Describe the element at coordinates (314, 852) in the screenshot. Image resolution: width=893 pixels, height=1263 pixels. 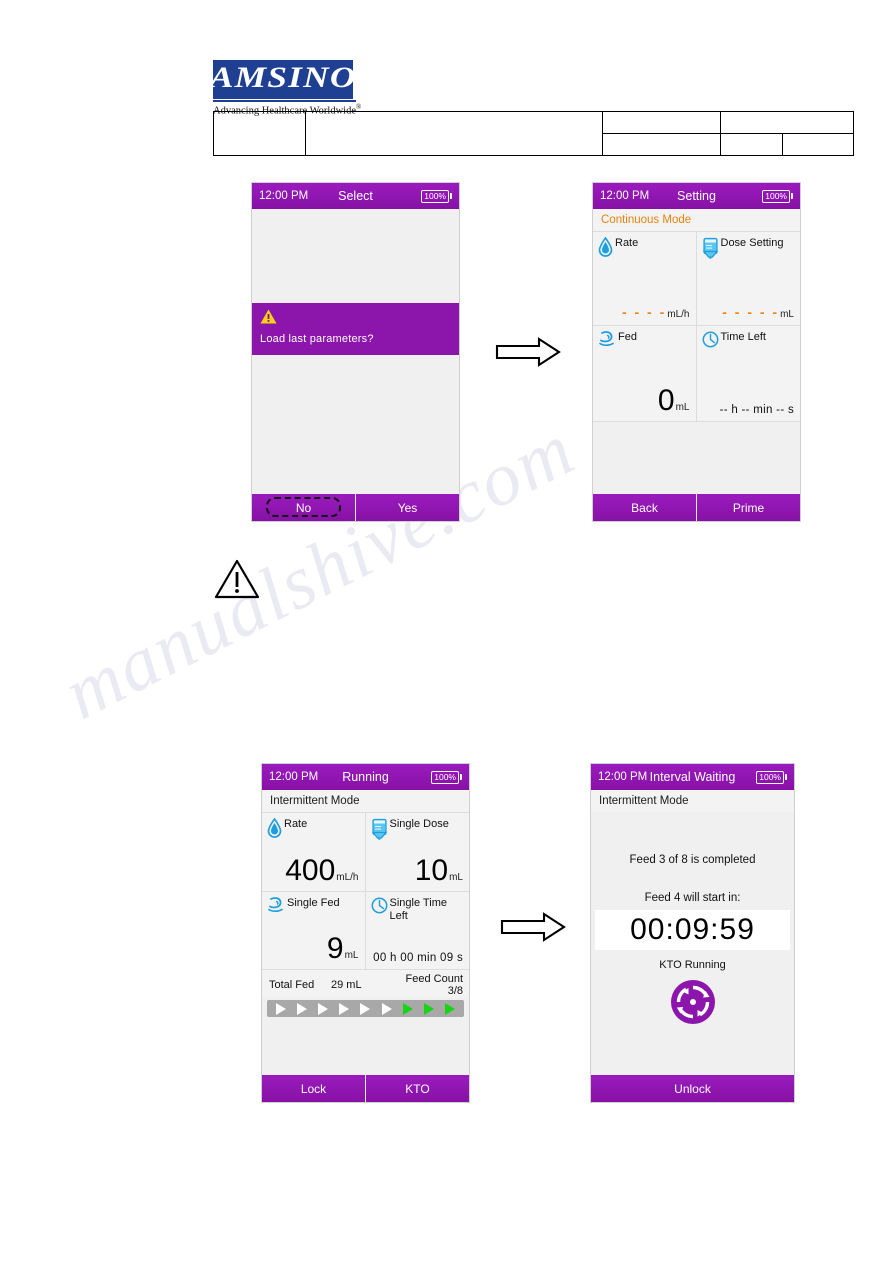
I see `rate-cell: Rate 400 mL/h` at that location.